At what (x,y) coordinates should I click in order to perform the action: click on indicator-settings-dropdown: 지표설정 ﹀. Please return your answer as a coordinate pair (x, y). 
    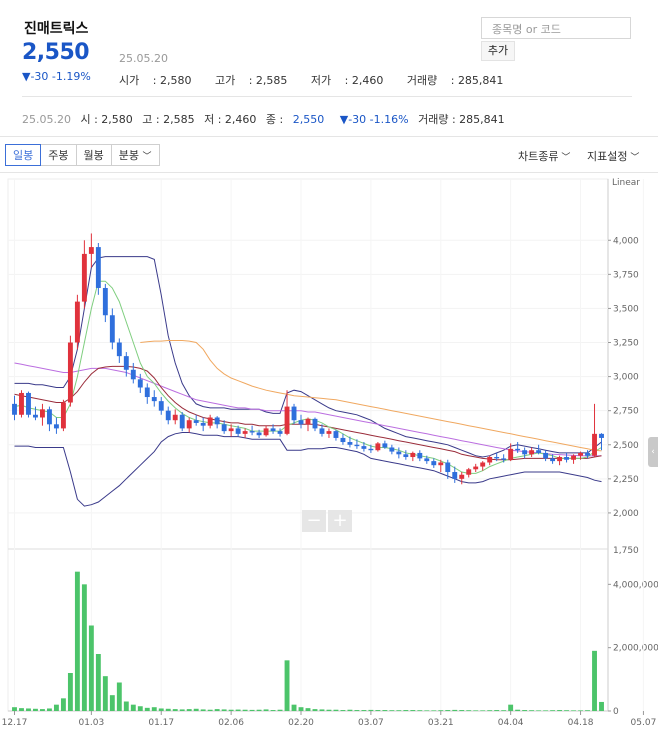
    Looking at the image, I should click on (613, 156).